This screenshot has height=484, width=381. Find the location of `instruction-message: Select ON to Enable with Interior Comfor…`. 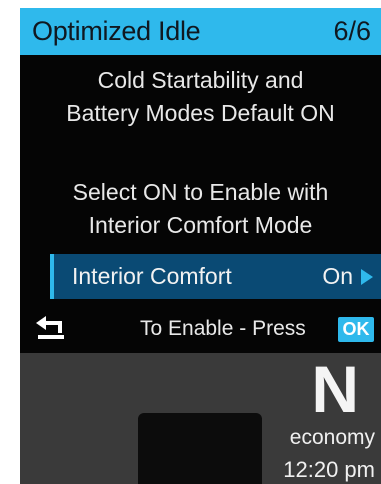

instruction-message: Select ON to Enable with Interior Comfor… is located at coordinates (200, 209).